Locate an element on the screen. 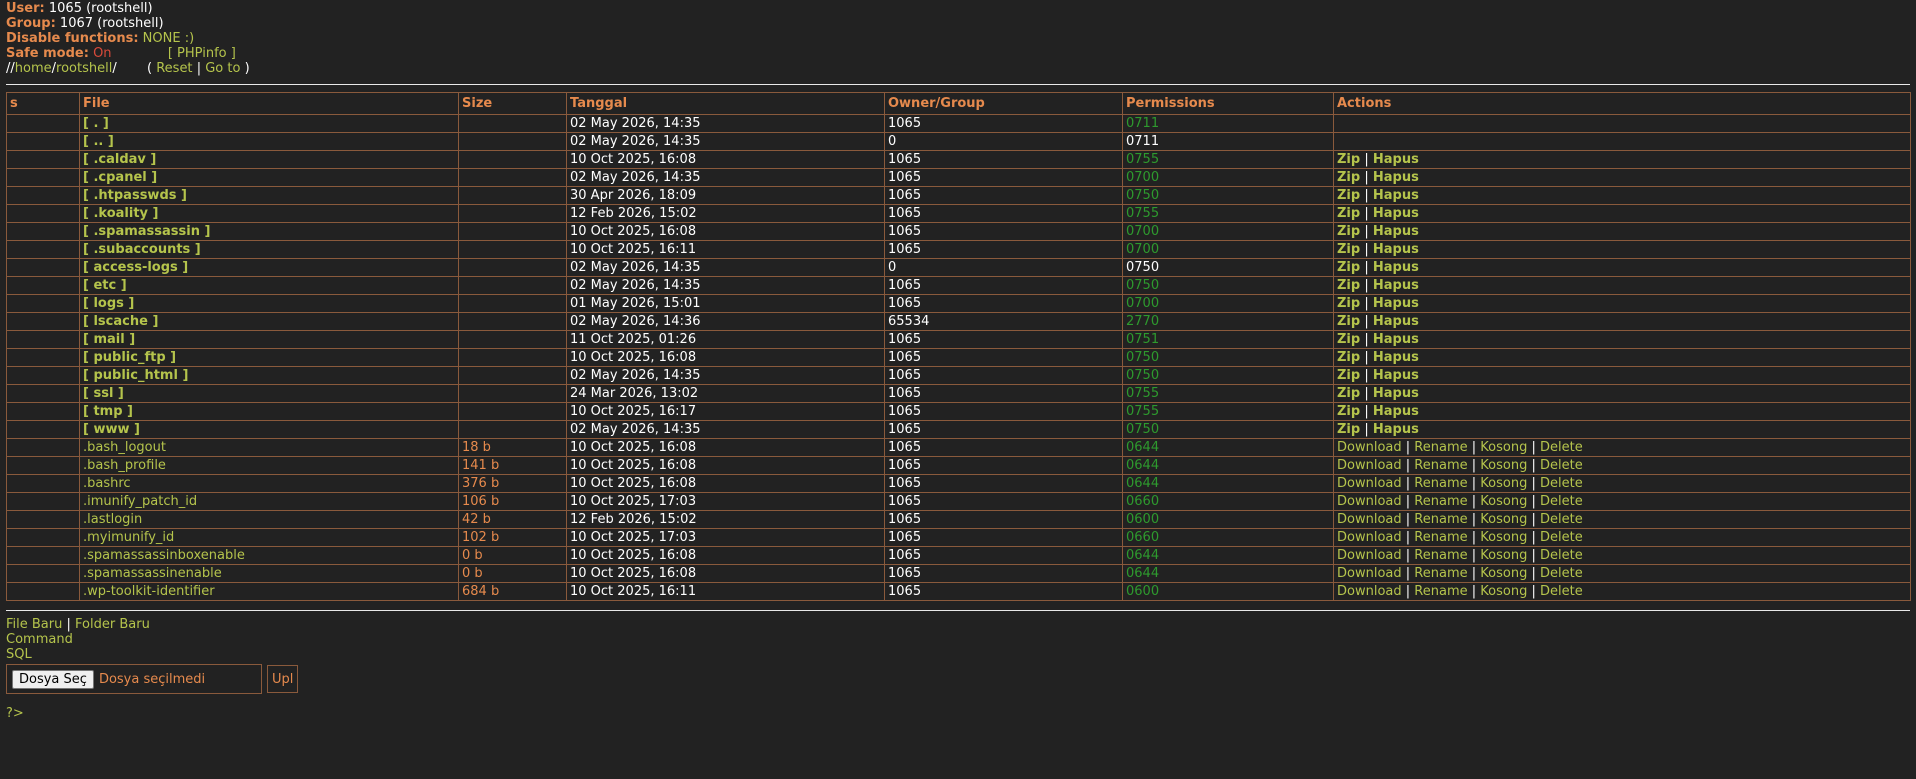  directory-name-link: [ . ] is located at coordinates (96, 123).